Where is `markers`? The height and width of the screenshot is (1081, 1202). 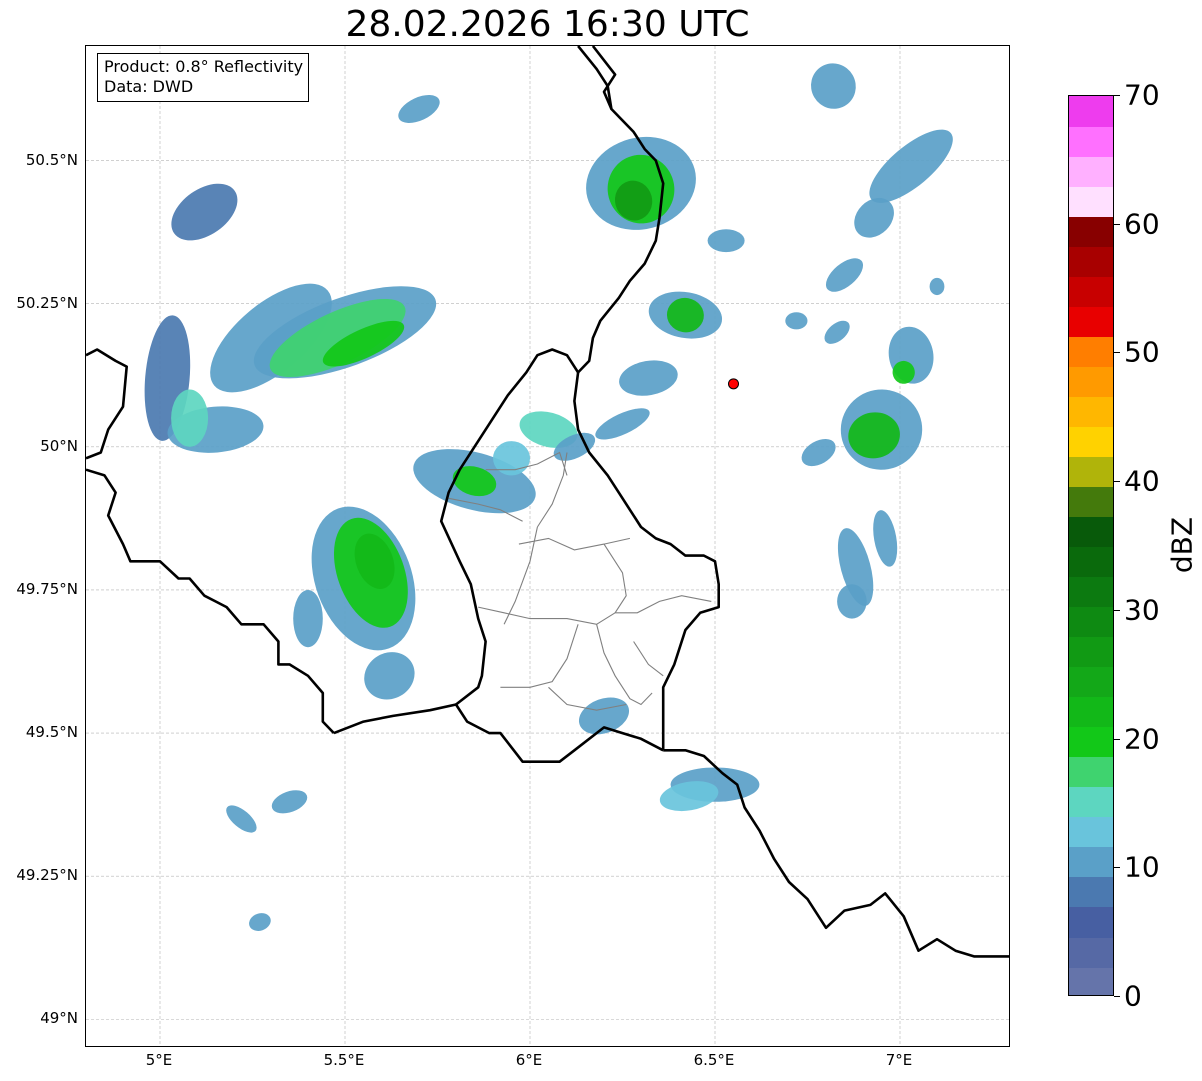 markers is located at coordinates (733, 384).